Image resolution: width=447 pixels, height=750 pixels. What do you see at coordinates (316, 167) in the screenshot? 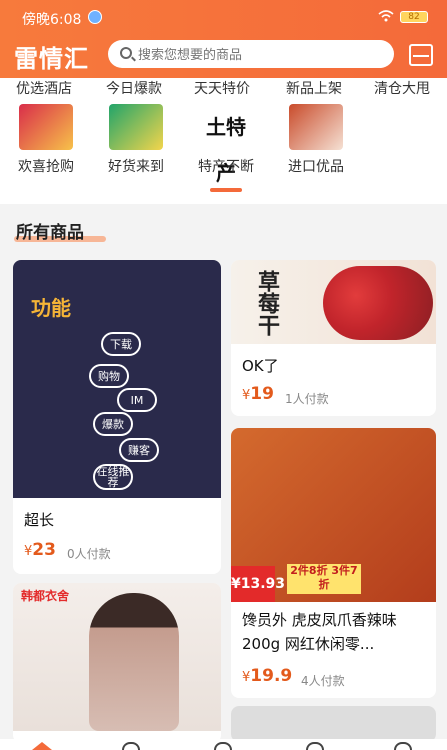
I see `category-label: 进口优品` at bounding box center [316, 167].